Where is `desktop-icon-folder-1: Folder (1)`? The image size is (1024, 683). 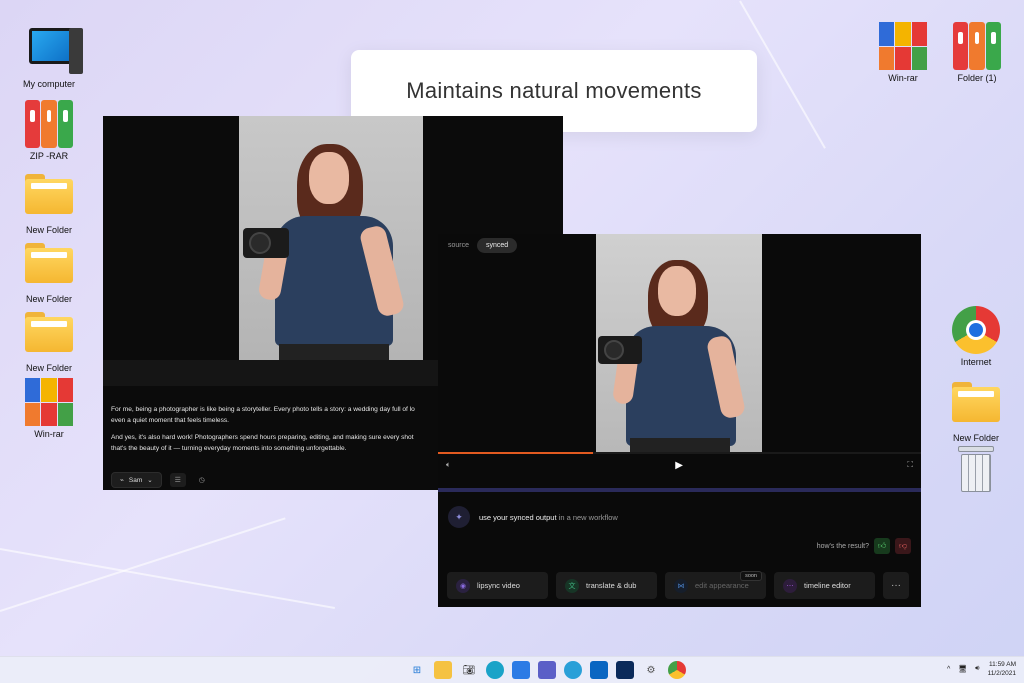
desktop-icon-folder-1: Folder (1) is located at coordinates (977, 52).